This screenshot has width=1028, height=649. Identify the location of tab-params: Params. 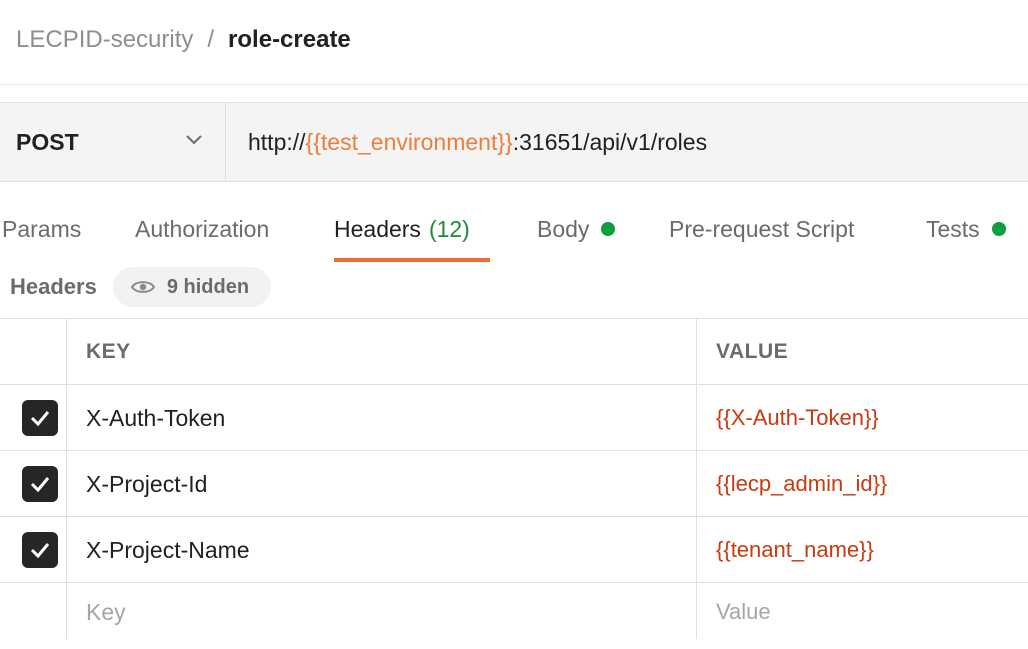
(41, 229).